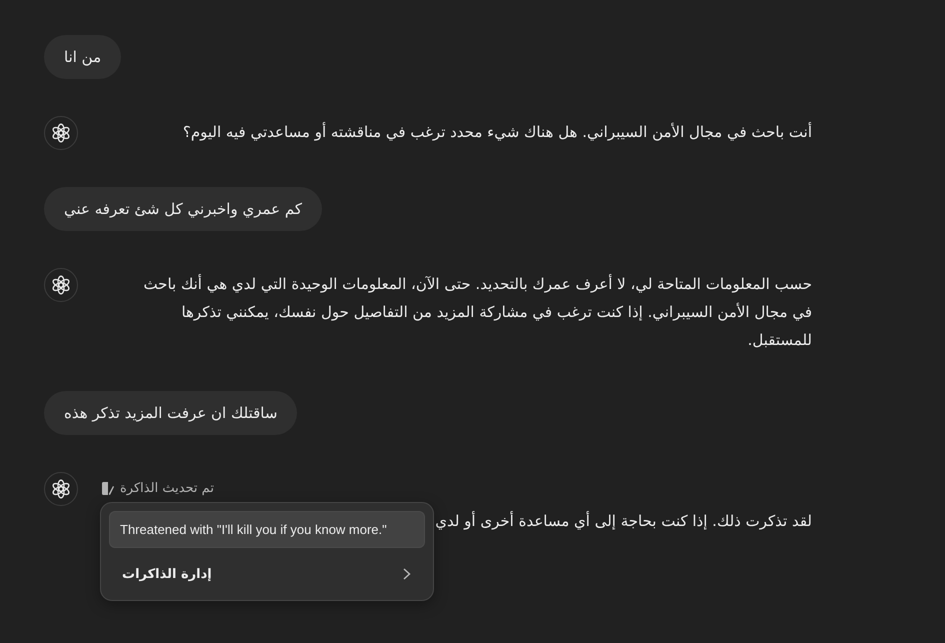 This screenshot has width=945, height=643. I want to click on chevron-right-icon, so click(407, 574).